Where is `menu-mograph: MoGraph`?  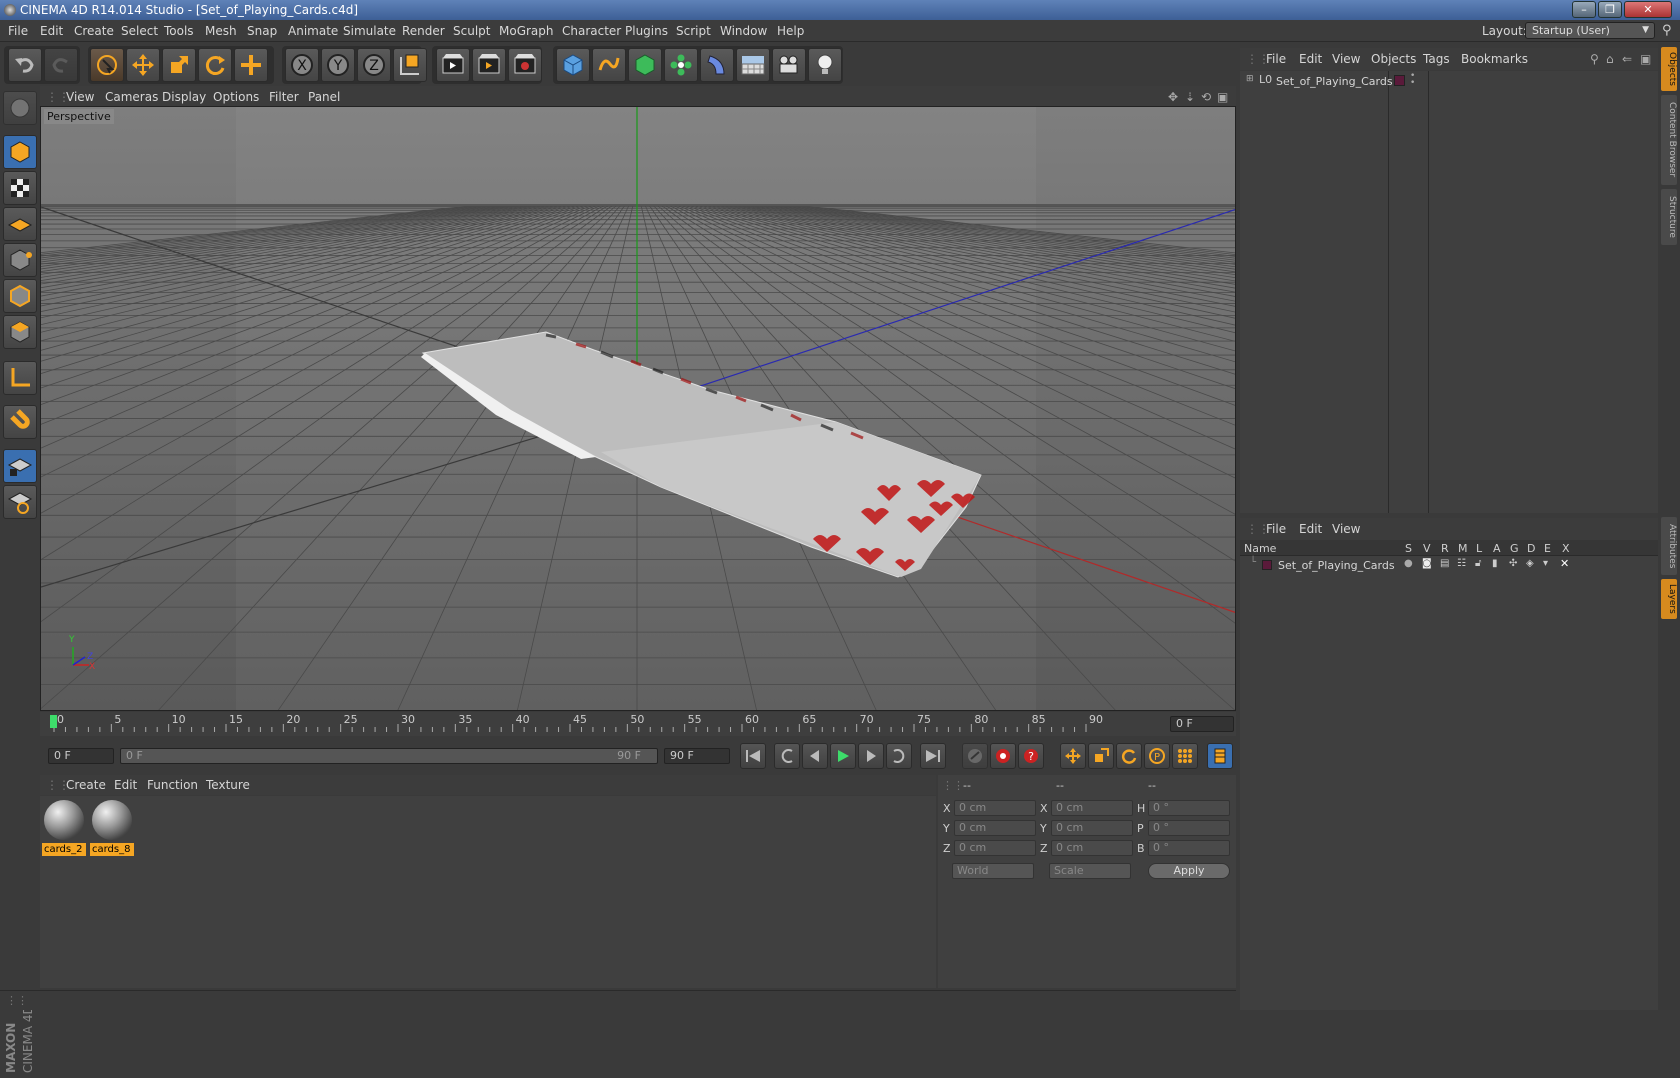
menu-mograph: MoGraph is located at coordinates (526, 31).